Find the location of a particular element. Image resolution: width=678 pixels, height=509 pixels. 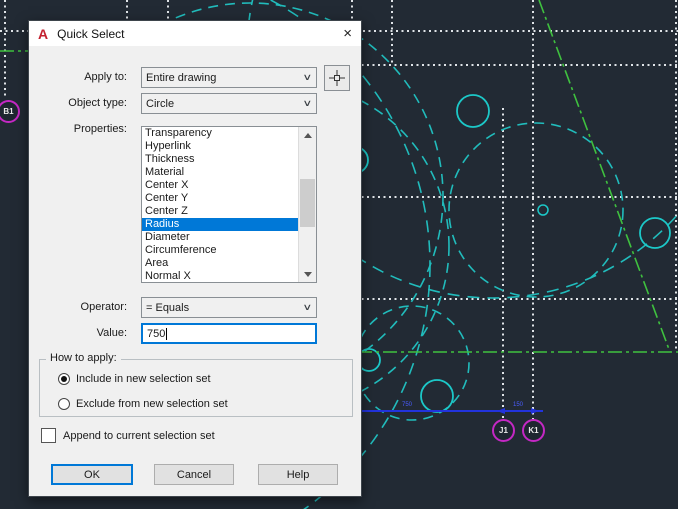

crosshair-pick-icon is located at coordinates (337, 78).